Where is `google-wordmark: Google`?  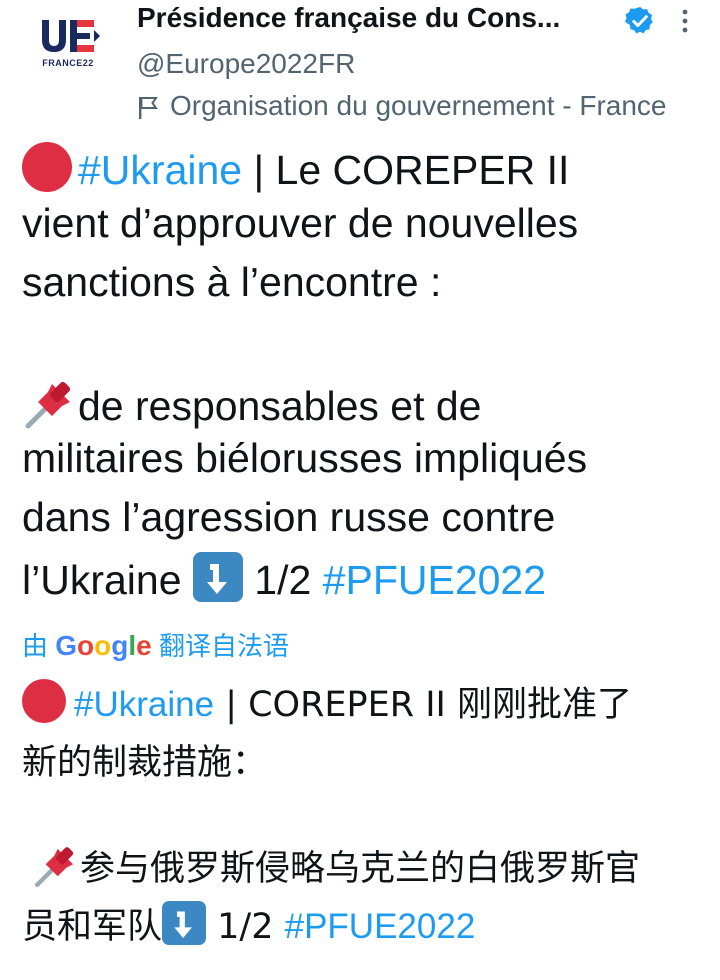
google-wordmark: Google is located at coordinates (103, 645).